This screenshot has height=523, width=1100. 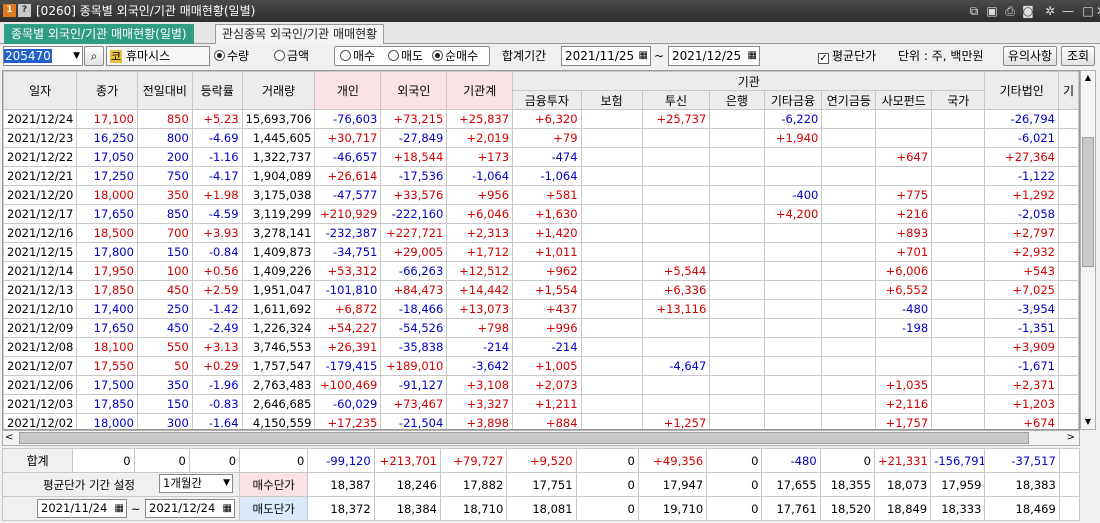 I want to click on col-private-equity: 사모펀드, so click(x=904, y=100).